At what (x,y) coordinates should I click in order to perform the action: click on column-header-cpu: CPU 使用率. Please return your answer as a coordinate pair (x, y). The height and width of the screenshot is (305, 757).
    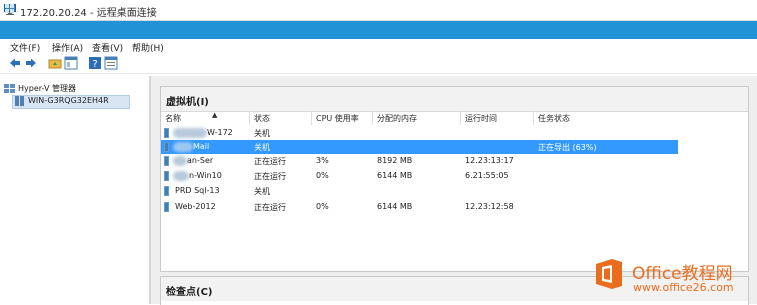
    Looking at the image, I should click on (337, 118).